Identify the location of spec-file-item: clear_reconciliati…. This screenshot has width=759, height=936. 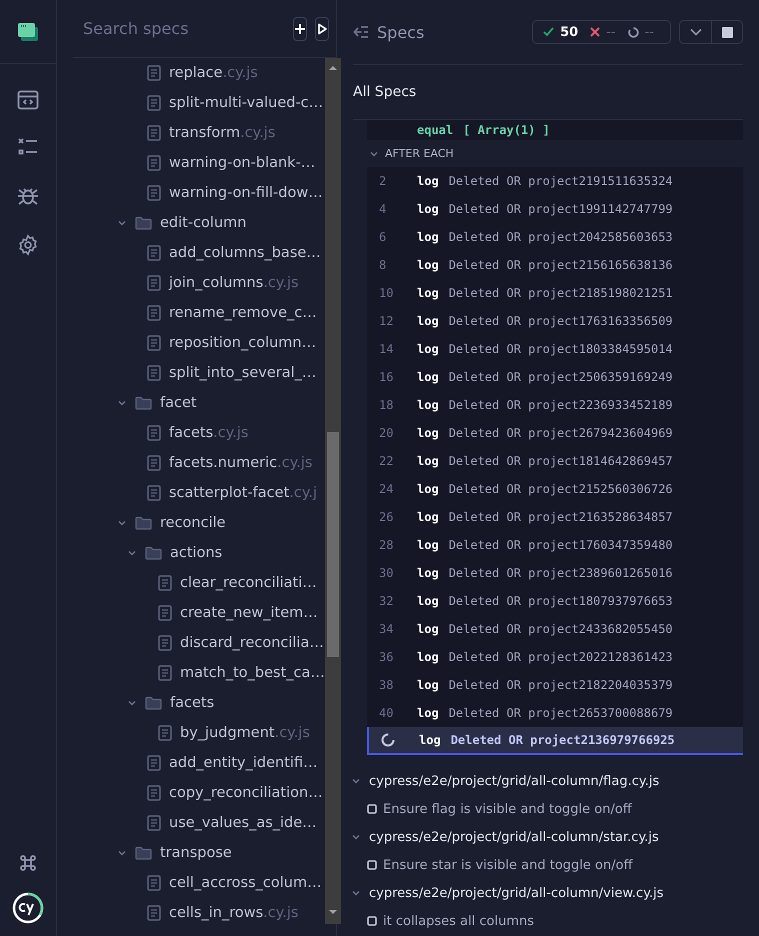
(199, 583).